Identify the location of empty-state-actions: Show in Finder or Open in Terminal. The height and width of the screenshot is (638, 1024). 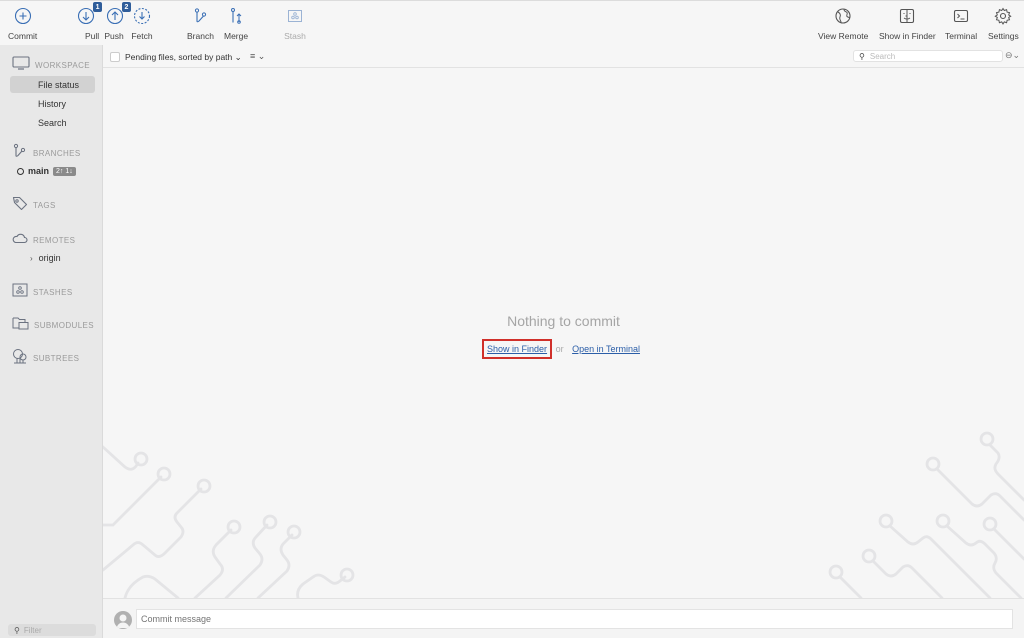
(561, 349).